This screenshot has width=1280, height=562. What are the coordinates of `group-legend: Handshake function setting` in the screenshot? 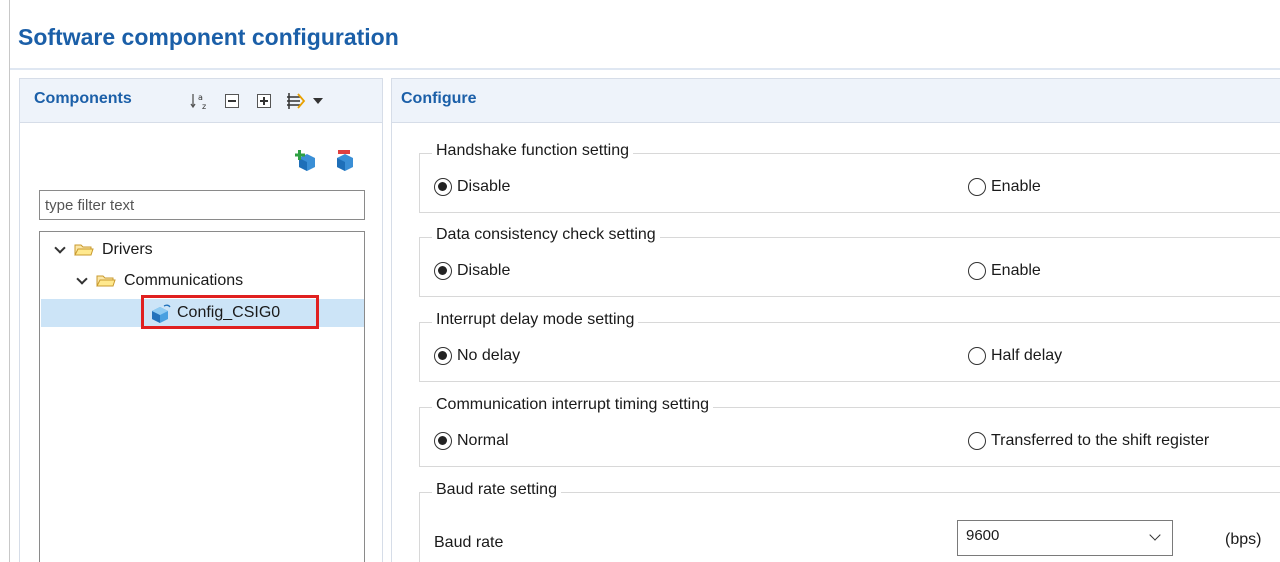 It's located at (533, 151).